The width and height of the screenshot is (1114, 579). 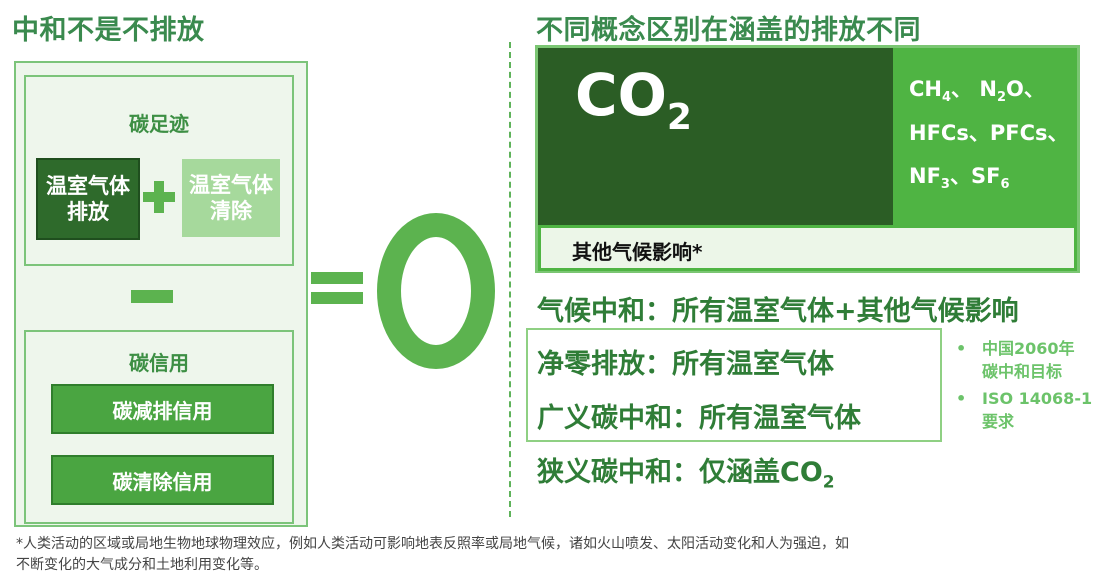 What do you see at coordinates (88, 186) in the screenshot?
I see `emission-line1: 温室气体` at bounding box center [88, 186].